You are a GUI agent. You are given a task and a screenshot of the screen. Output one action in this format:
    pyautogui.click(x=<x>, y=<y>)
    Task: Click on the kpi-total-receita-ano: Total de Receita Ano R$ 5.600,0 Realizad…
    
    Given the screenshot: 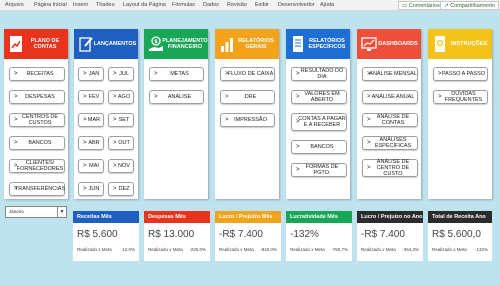 What is the action you would take?
    pyautogui.click(x=460, y=236)
    